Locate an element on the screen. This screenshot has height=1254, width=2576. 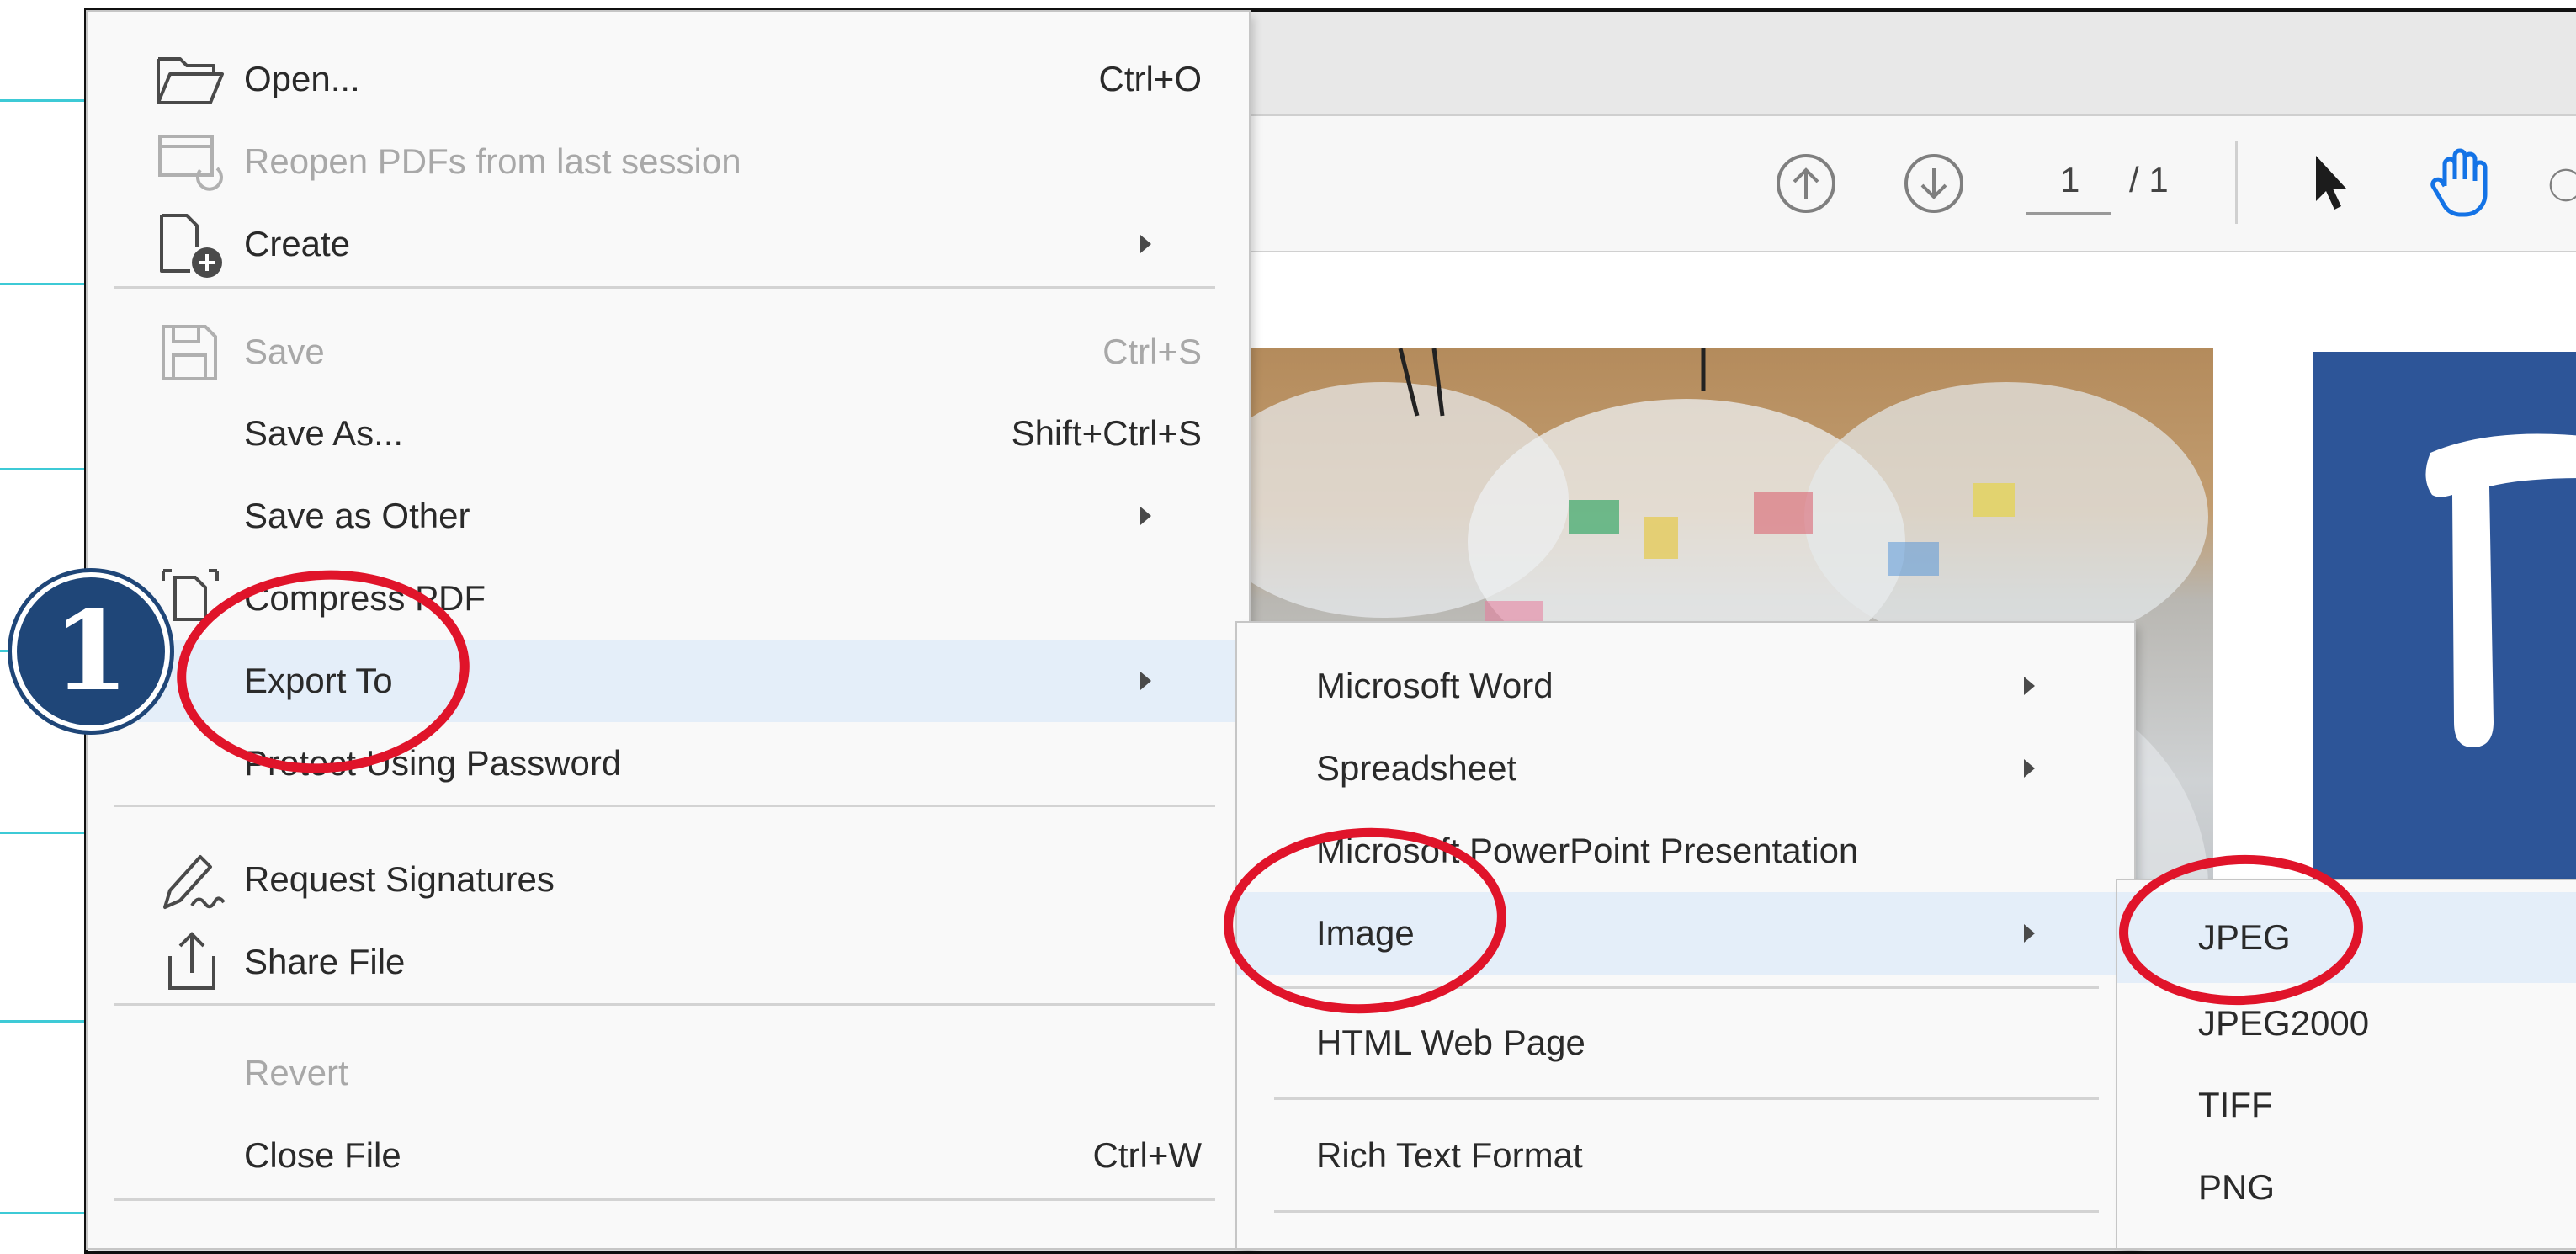
menu-item-label: Create is located at coordinates (297, 243).